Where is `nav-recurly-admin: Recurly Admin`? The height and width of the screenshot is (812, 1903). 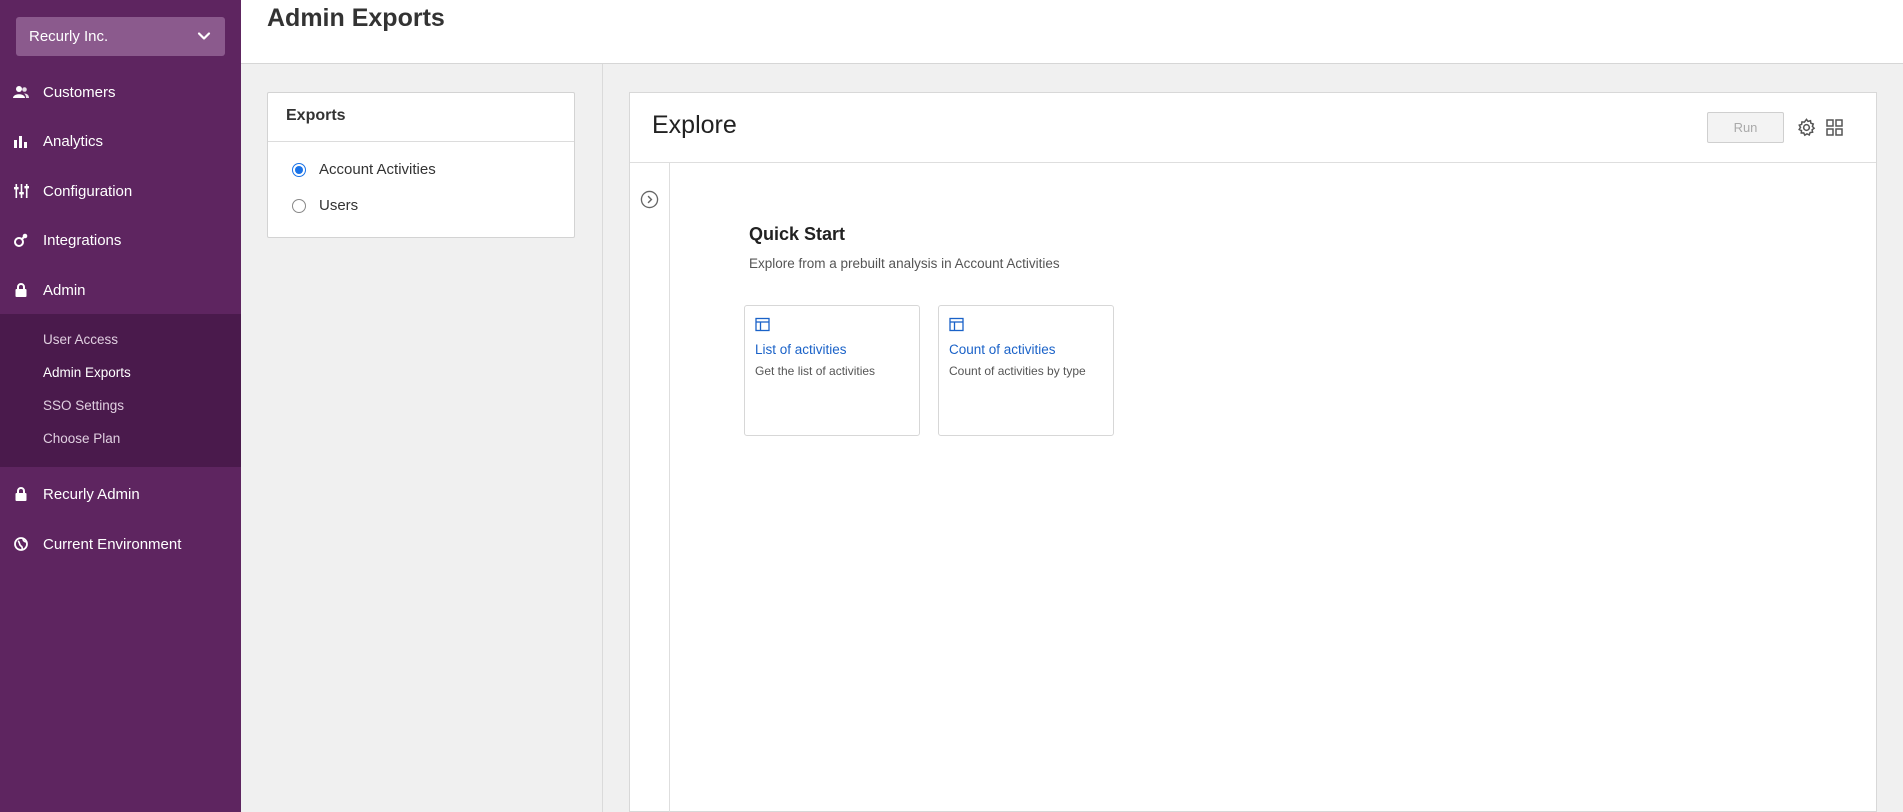
nav-recurly-admin: Recurly Admin is located at coordinates (120, 494).